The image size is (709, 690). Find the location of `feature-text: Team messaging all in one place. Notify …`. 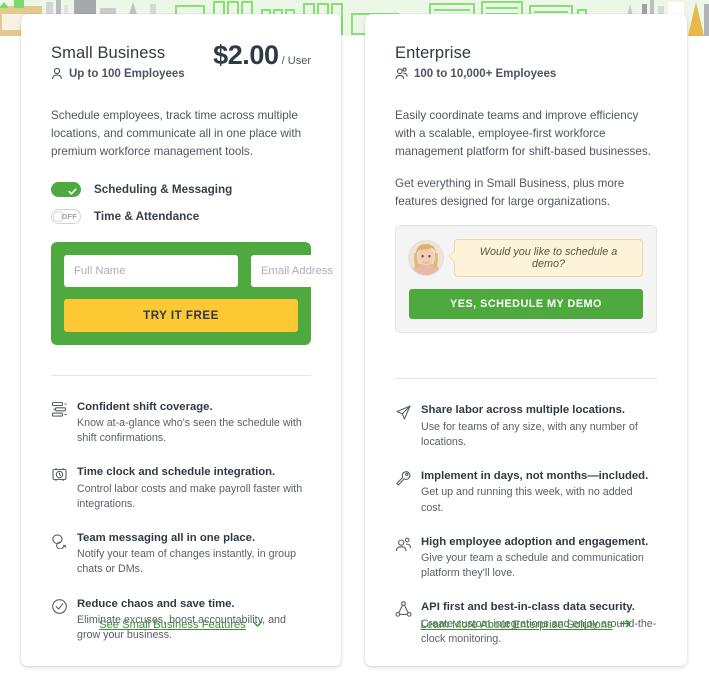

feature-text: Team messaging all in one place. Notify … is located at coordinates (194, 554).